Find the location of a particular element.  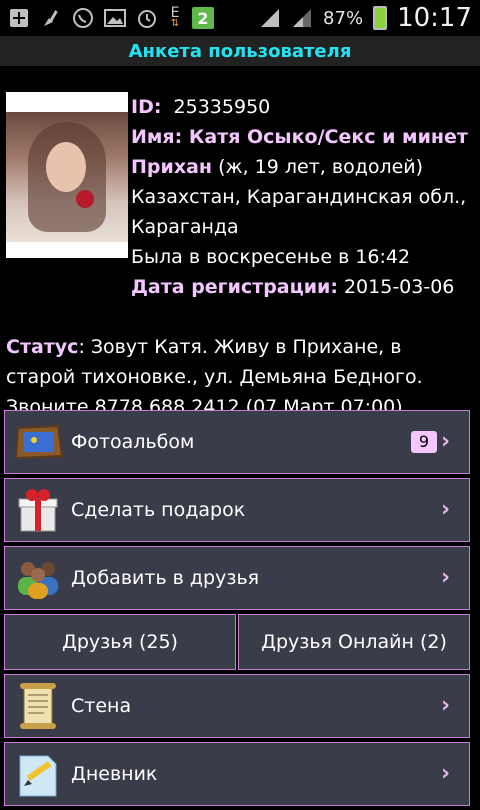

friends-online-button: Друзья Онлайн (2) is located at coordinates (354, 642).